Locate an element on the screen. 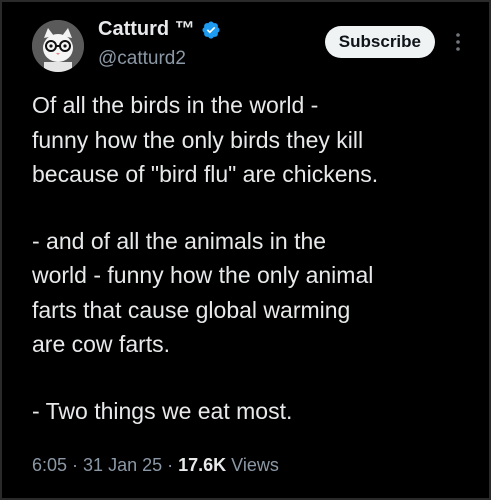  author-name-row: Catturd ™ is located at coordinates (159, 29).